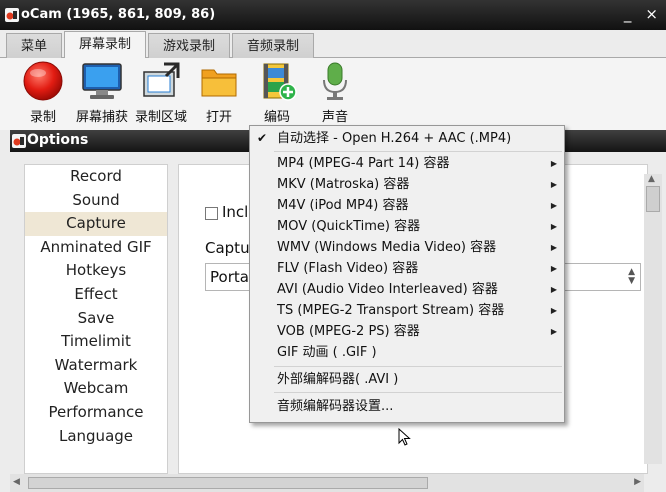 This screenshot has width=666, height=492. I want to click on resize-area-icon, so click(161, 79).